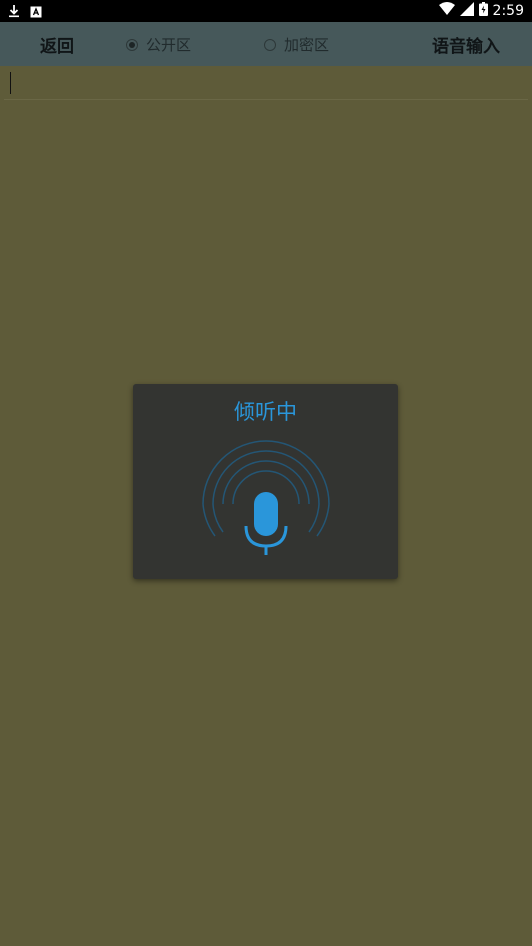  What do you see at coordinates (57, 44) in the screenshot?
I see `back-button: 返回` at bounding box center [57, 44].